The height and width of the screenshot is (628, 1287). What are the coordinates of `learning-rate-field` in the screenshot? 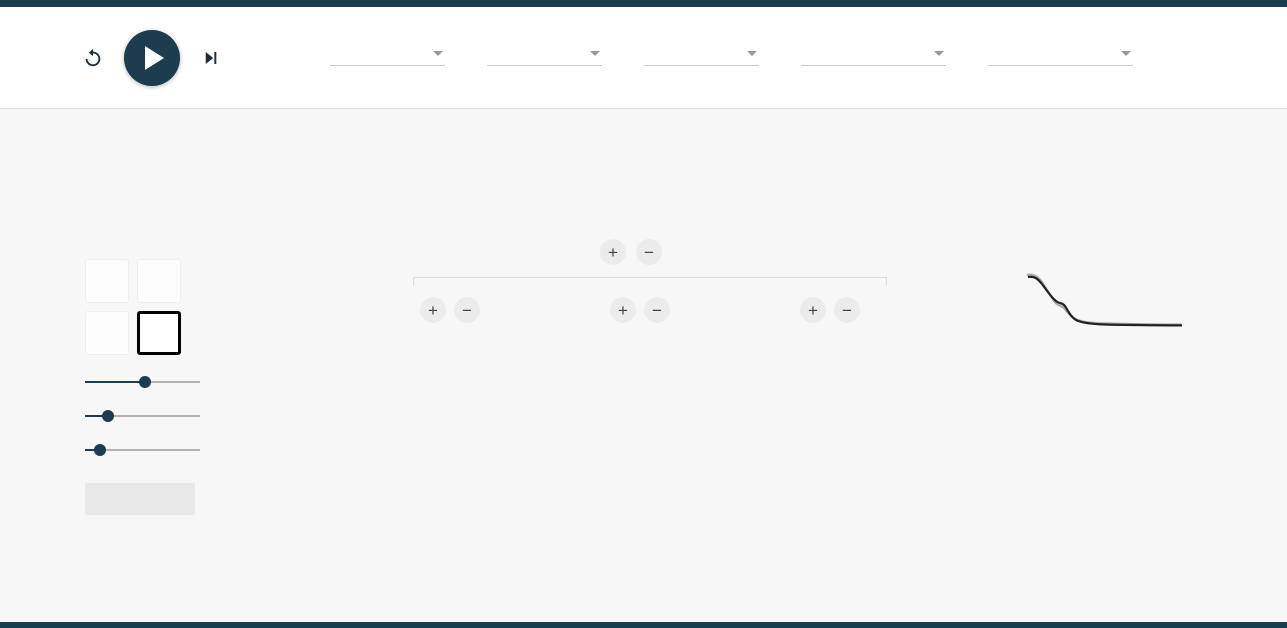 It's located at (387, 57).